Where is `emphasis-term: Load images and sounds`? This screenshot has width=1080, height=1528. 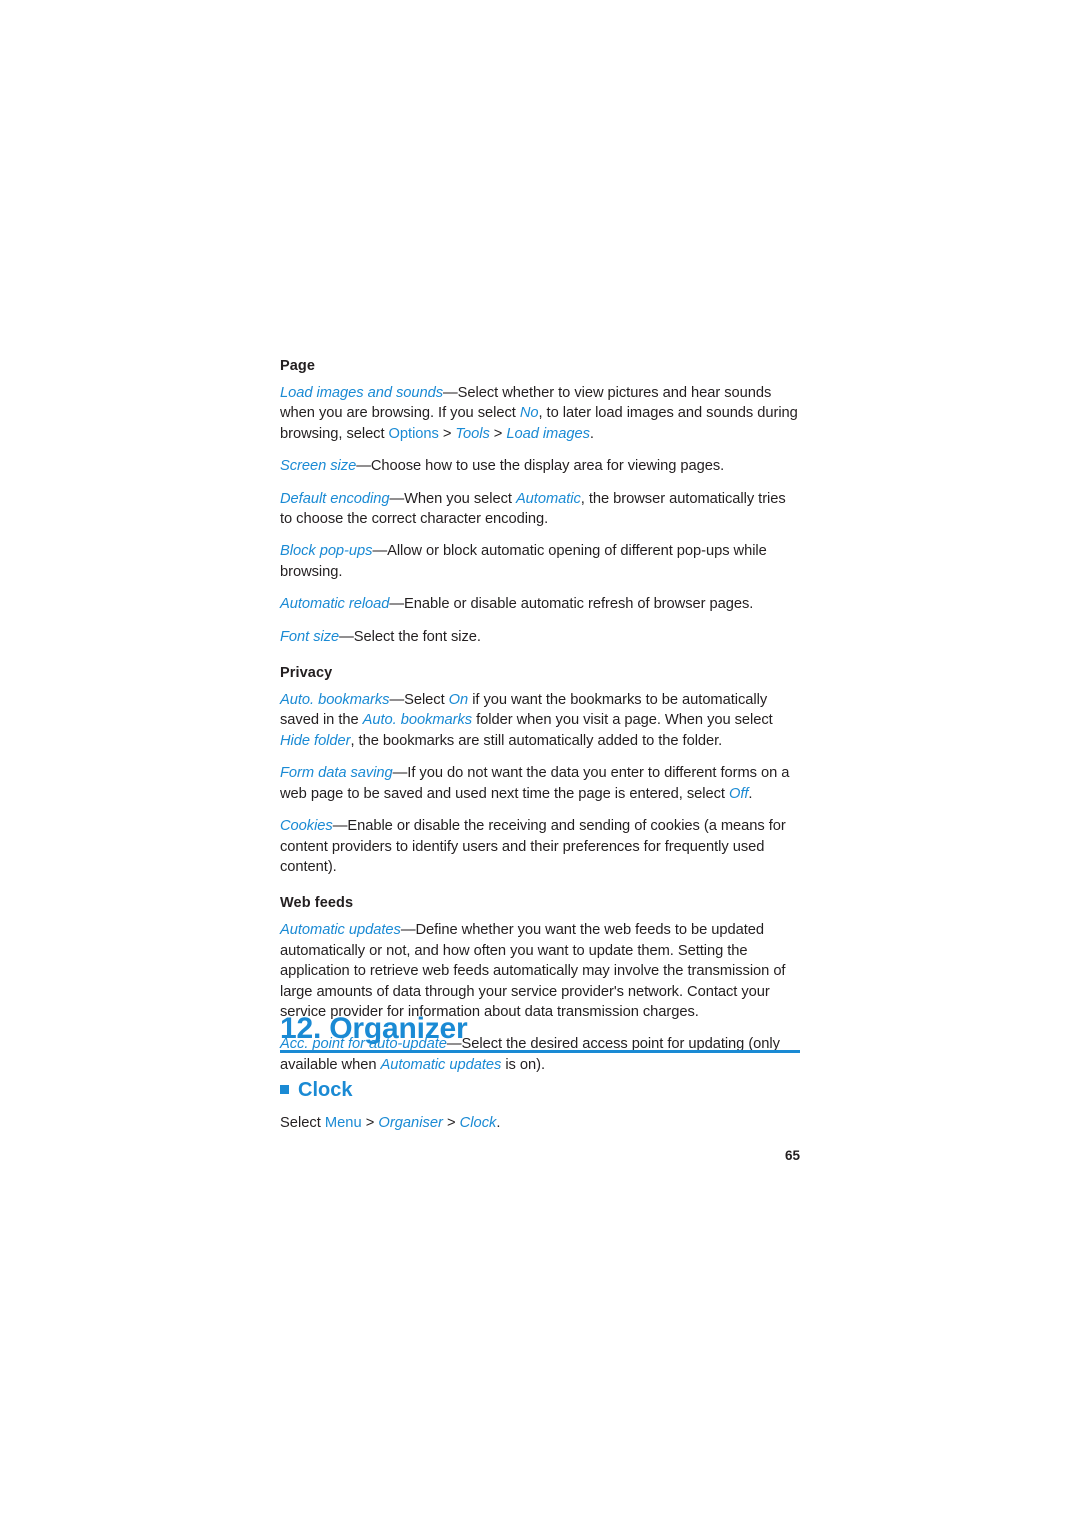
emphasis-term: Load images and sounds is located at coordinates (362, 393).